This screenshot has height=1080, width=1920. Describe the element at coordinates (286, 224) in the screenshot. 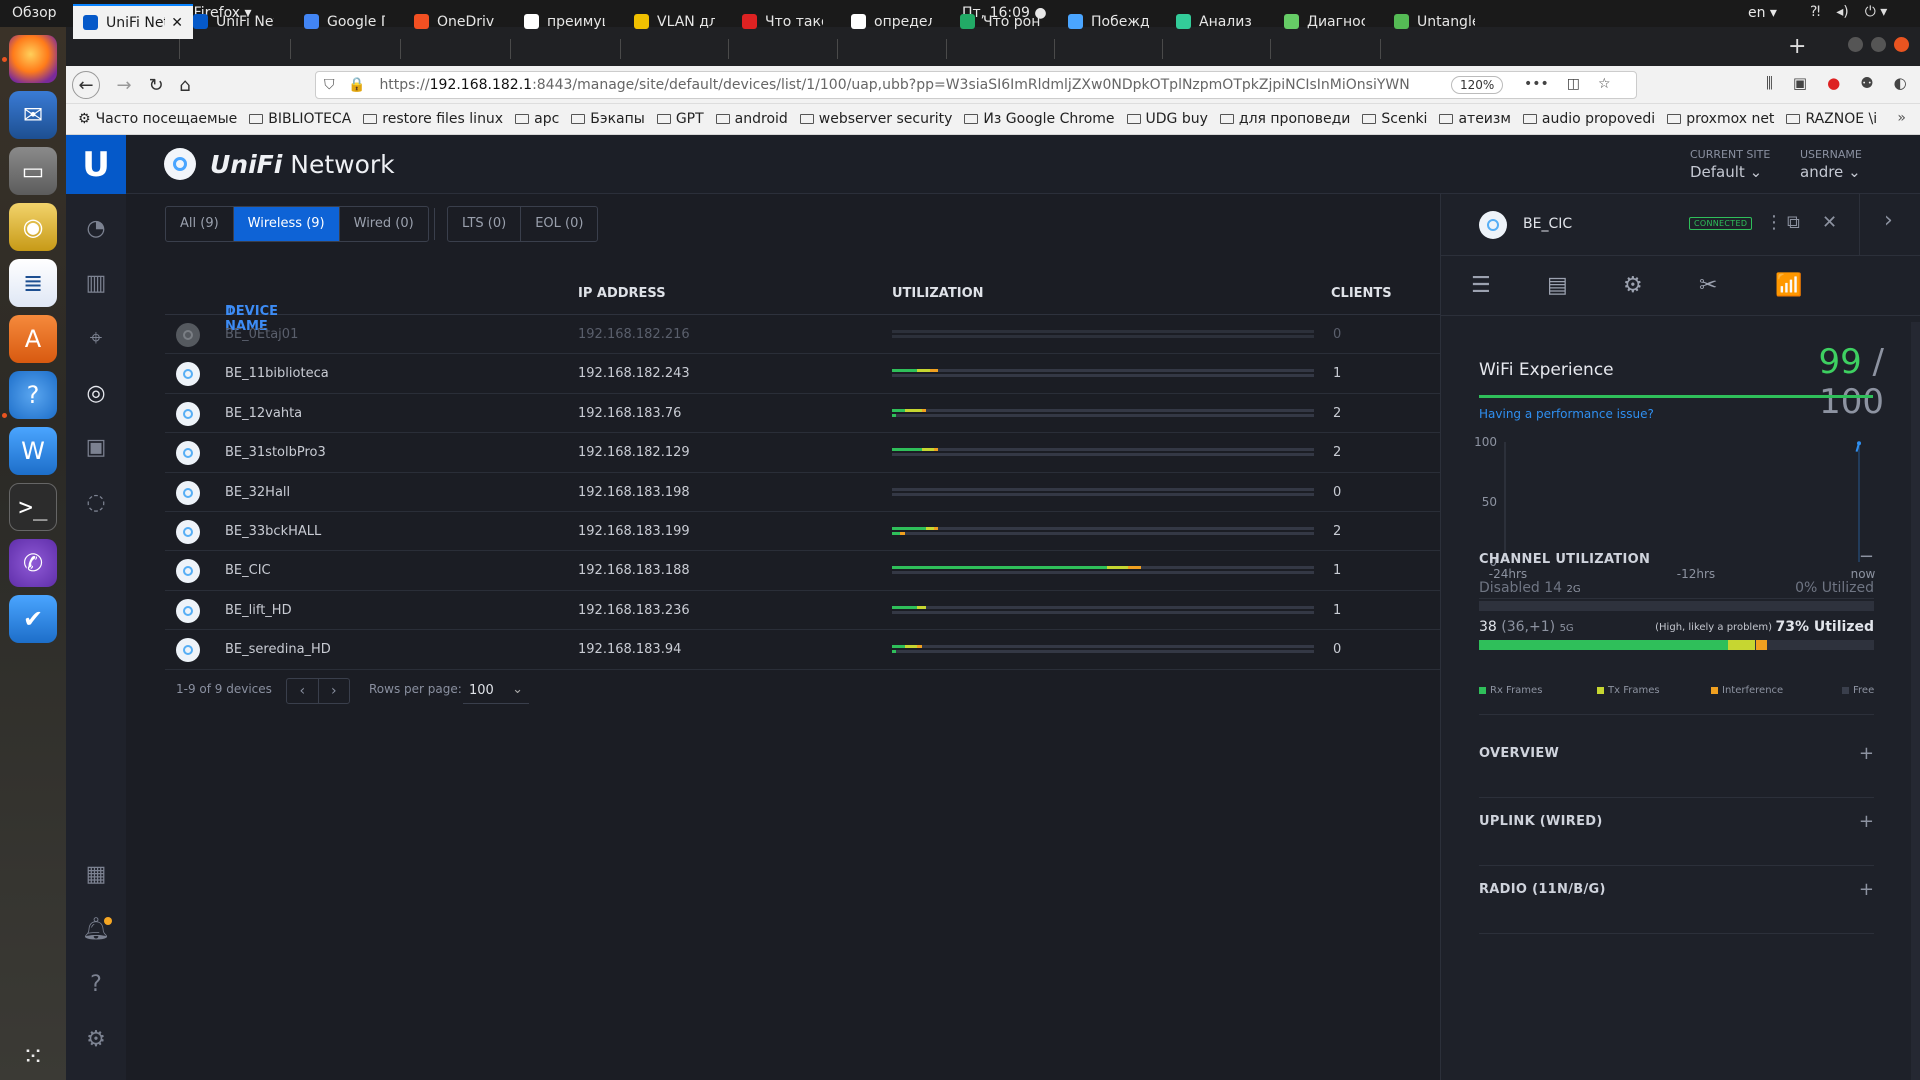

I see `filter-button: Wireless (9)` at that location.